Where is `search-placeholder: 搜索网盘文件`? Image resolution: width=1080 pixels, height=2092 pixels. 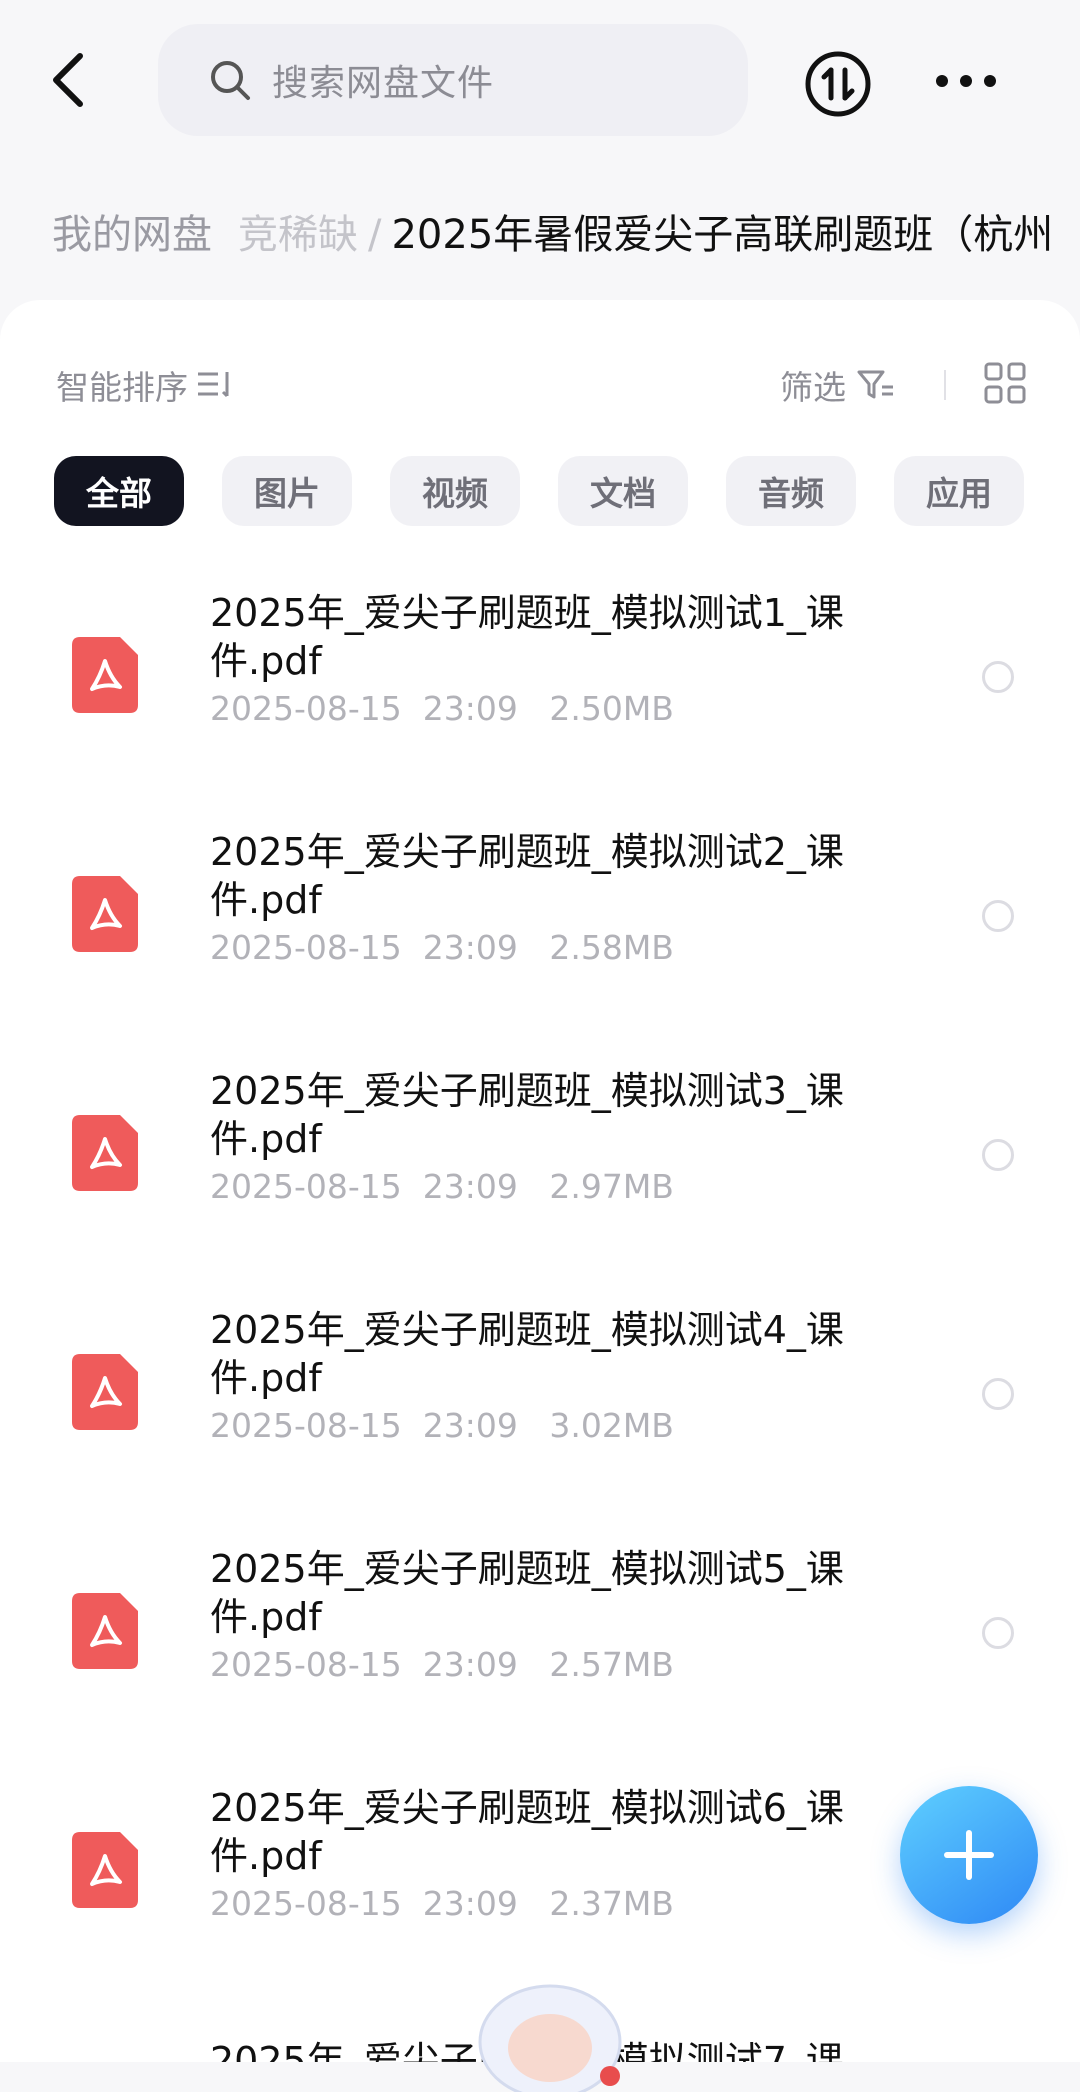 search-placeholder: 搜索网盘文件 is located at coordinates (383, 83).